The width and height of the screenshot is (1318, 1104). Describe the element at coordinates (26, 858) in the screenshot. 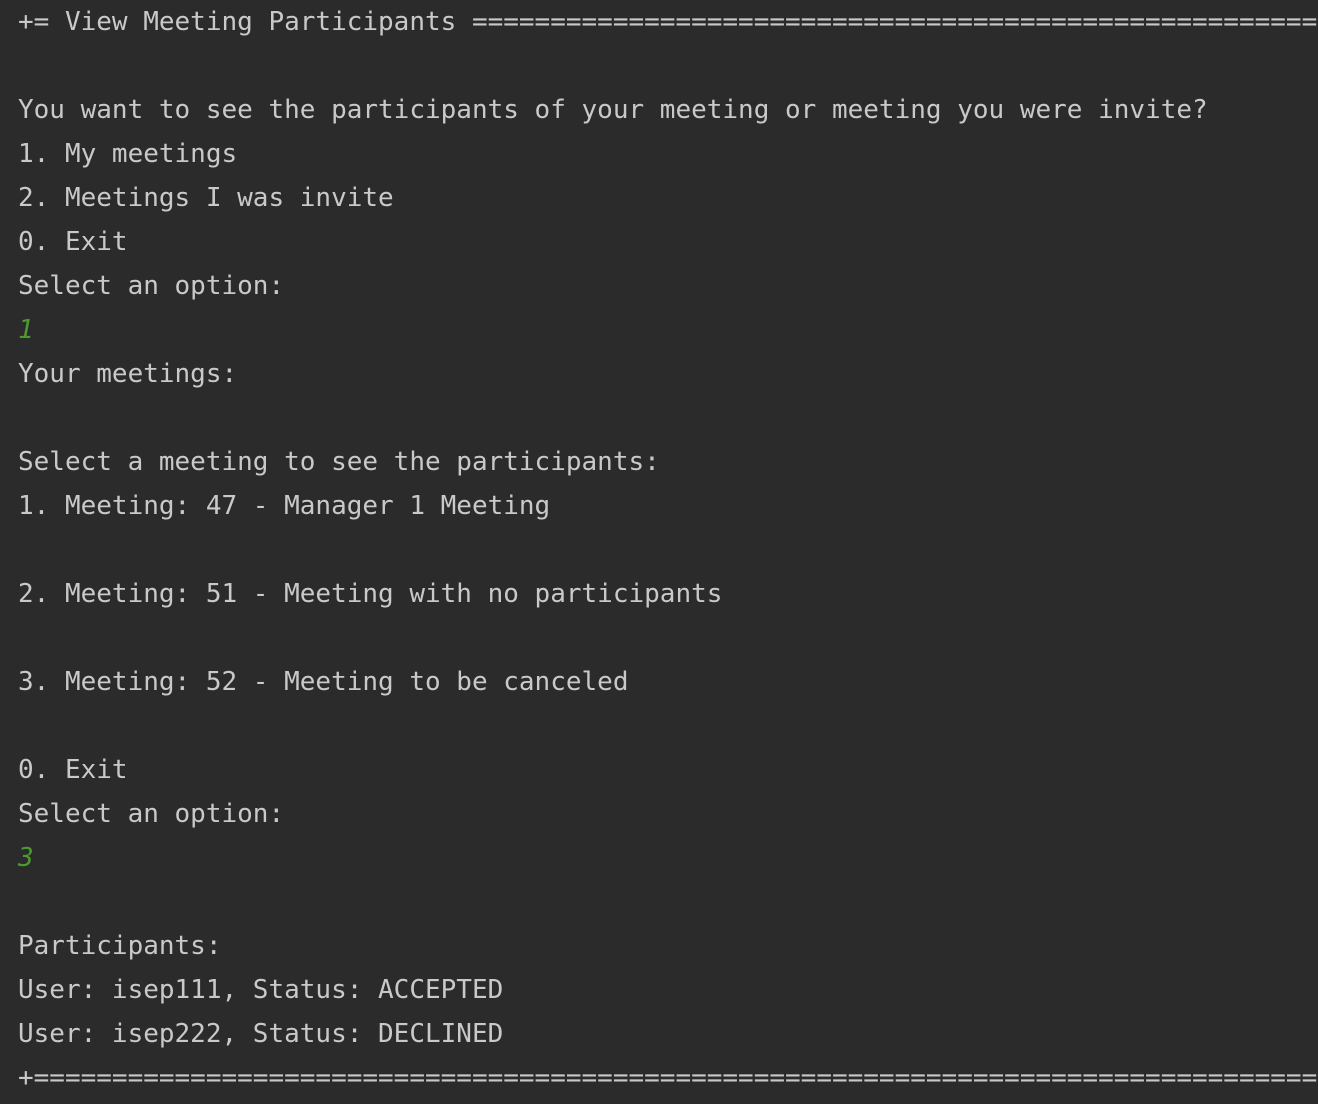

I see `user-input-line: 3` at that location.